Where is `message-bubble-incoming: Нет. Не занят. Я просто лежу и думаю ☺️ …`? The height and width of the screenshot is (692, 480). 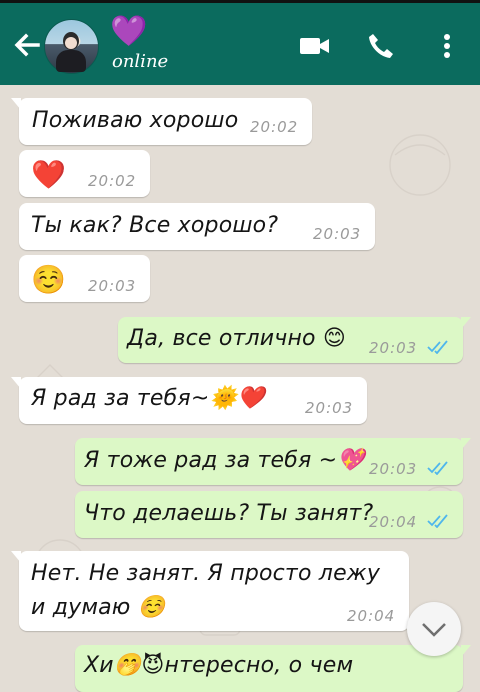
message-bubble-incoming: Нет. Не занят. Я просто лежу и думаю ☺️ … is located at coordinates (210, 591).